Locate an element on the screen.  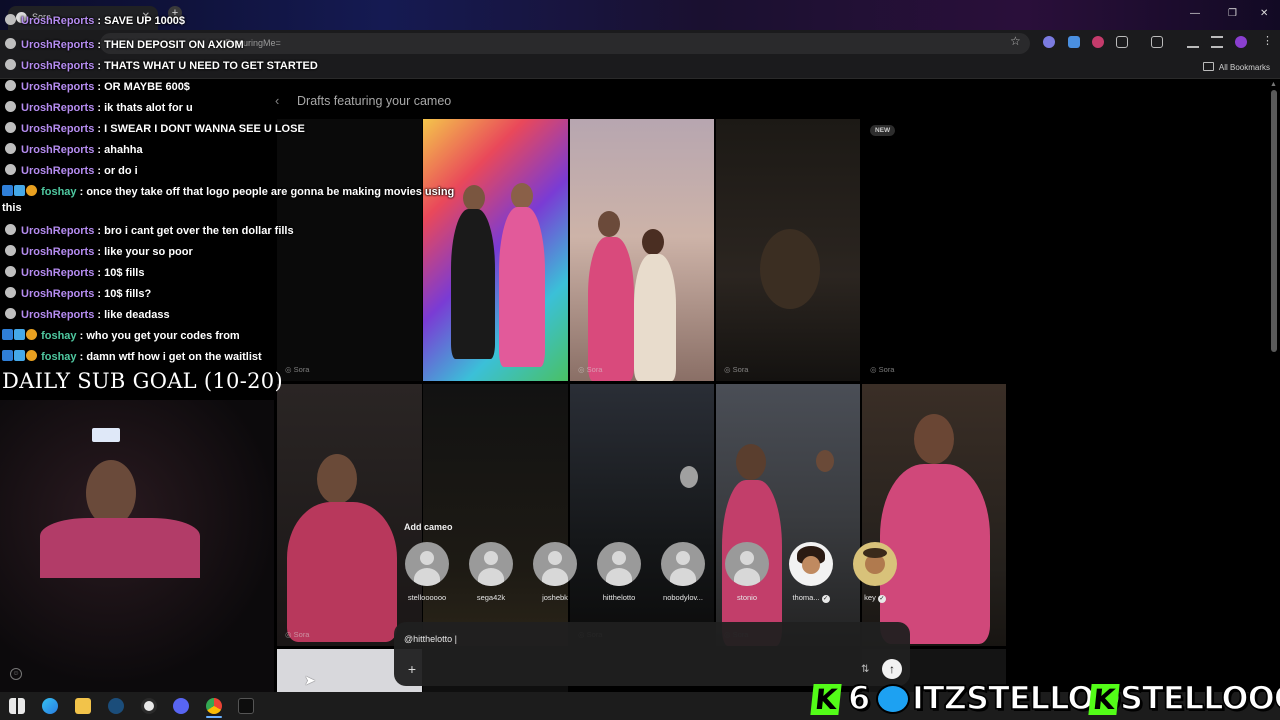
edge-browser-icon is located at coordinates (50, 706).